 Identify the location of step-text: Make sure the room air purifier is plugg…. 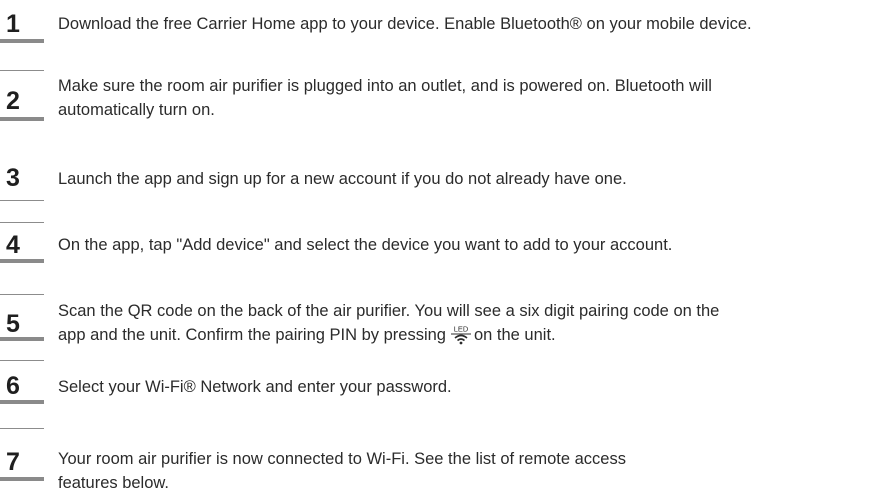
(465, 98).